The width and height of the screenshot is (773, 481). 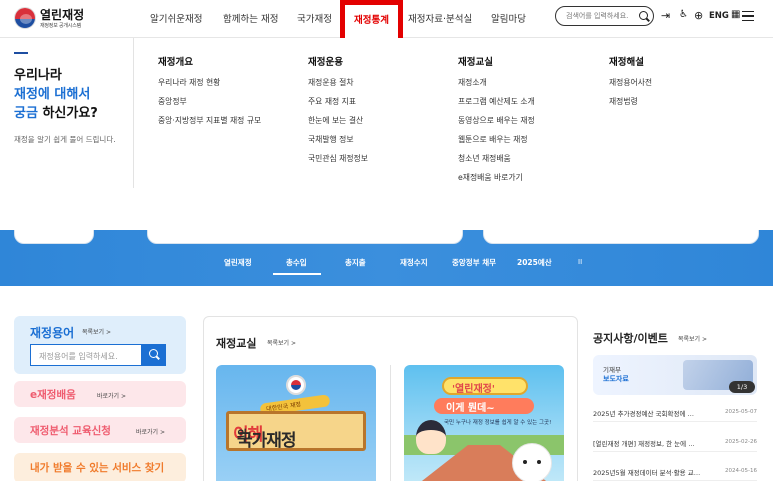 What do you see at coordinates (189, 82) in the screenshot?
I see `menu-item: 우리나라 재정 현황` at bounding box center [189, 82].